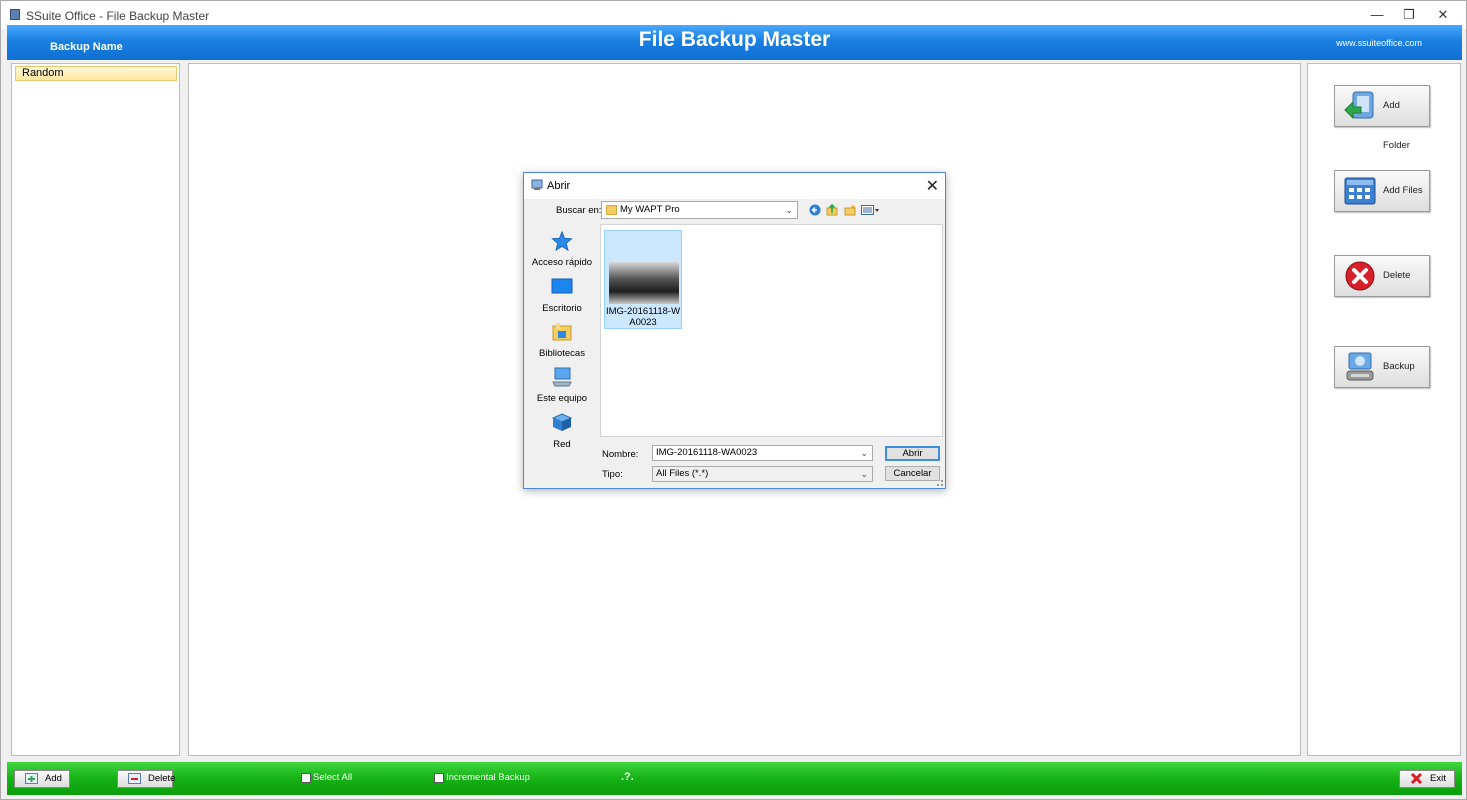  I want to click on place-this-pc: Este equipo, so click(562, 385).